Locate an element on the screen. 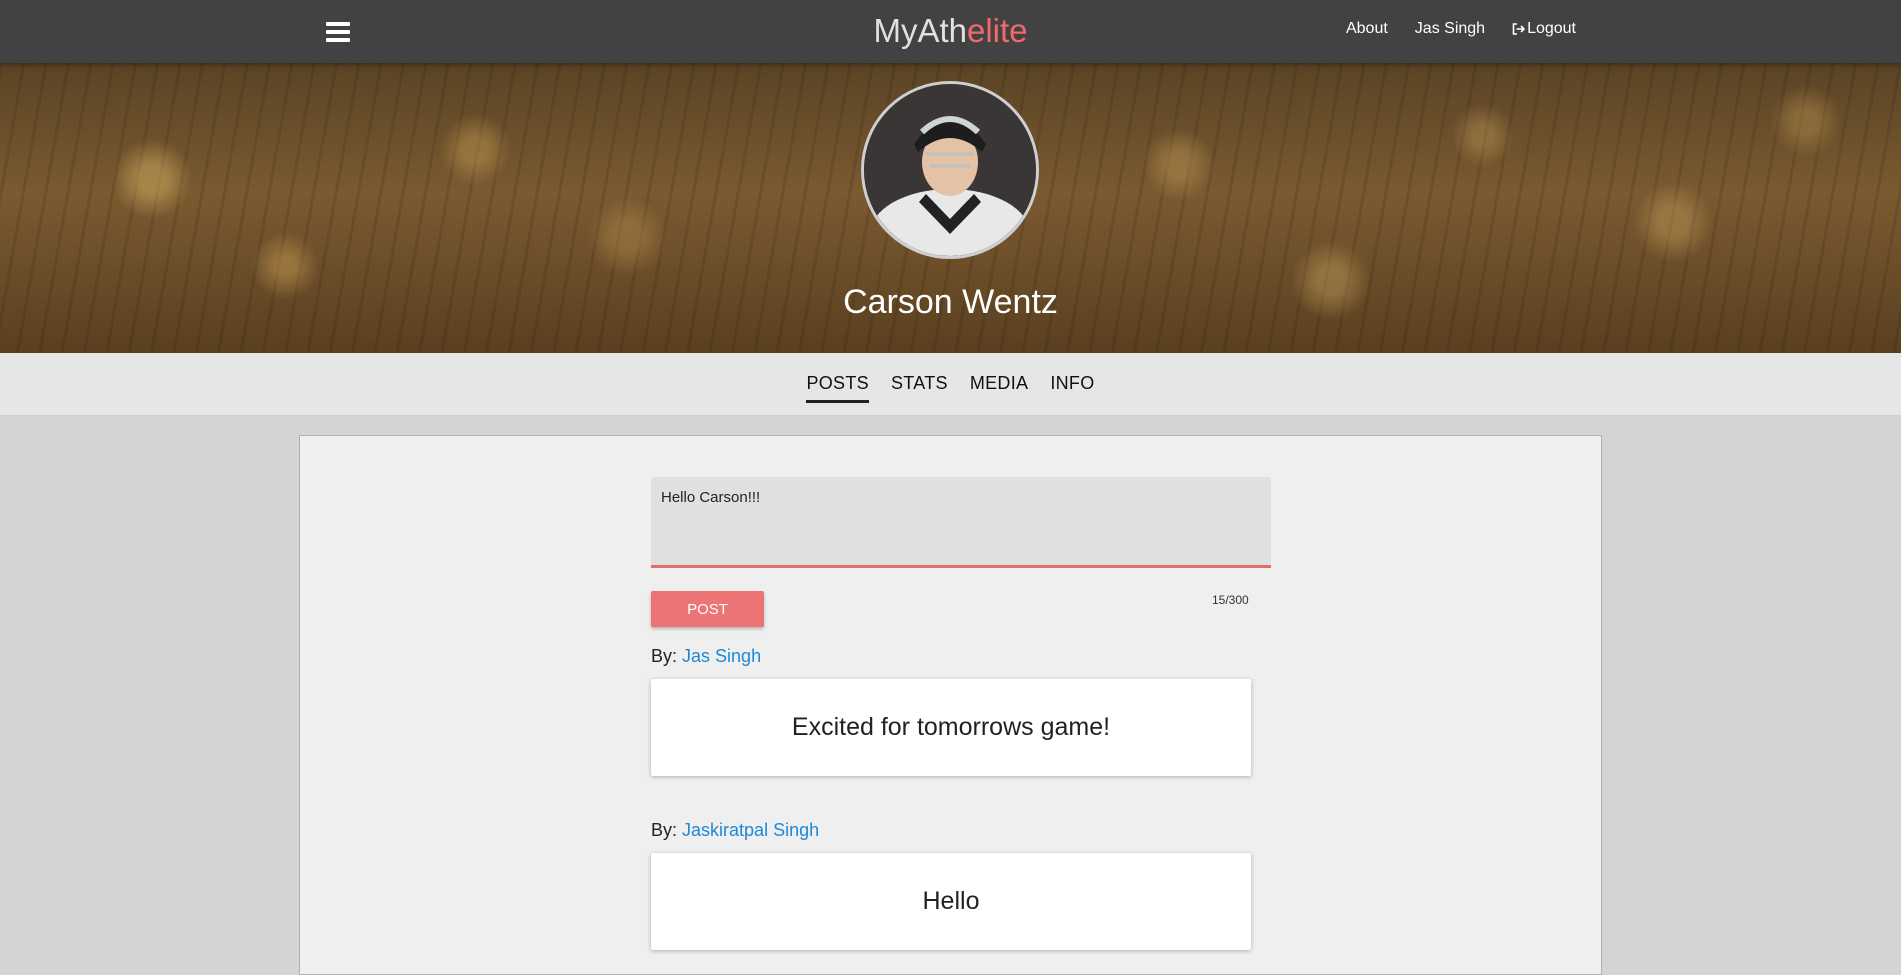  top-navbar: MyAthelite About Jas Singh Logout is located at coordinates (950, 31).